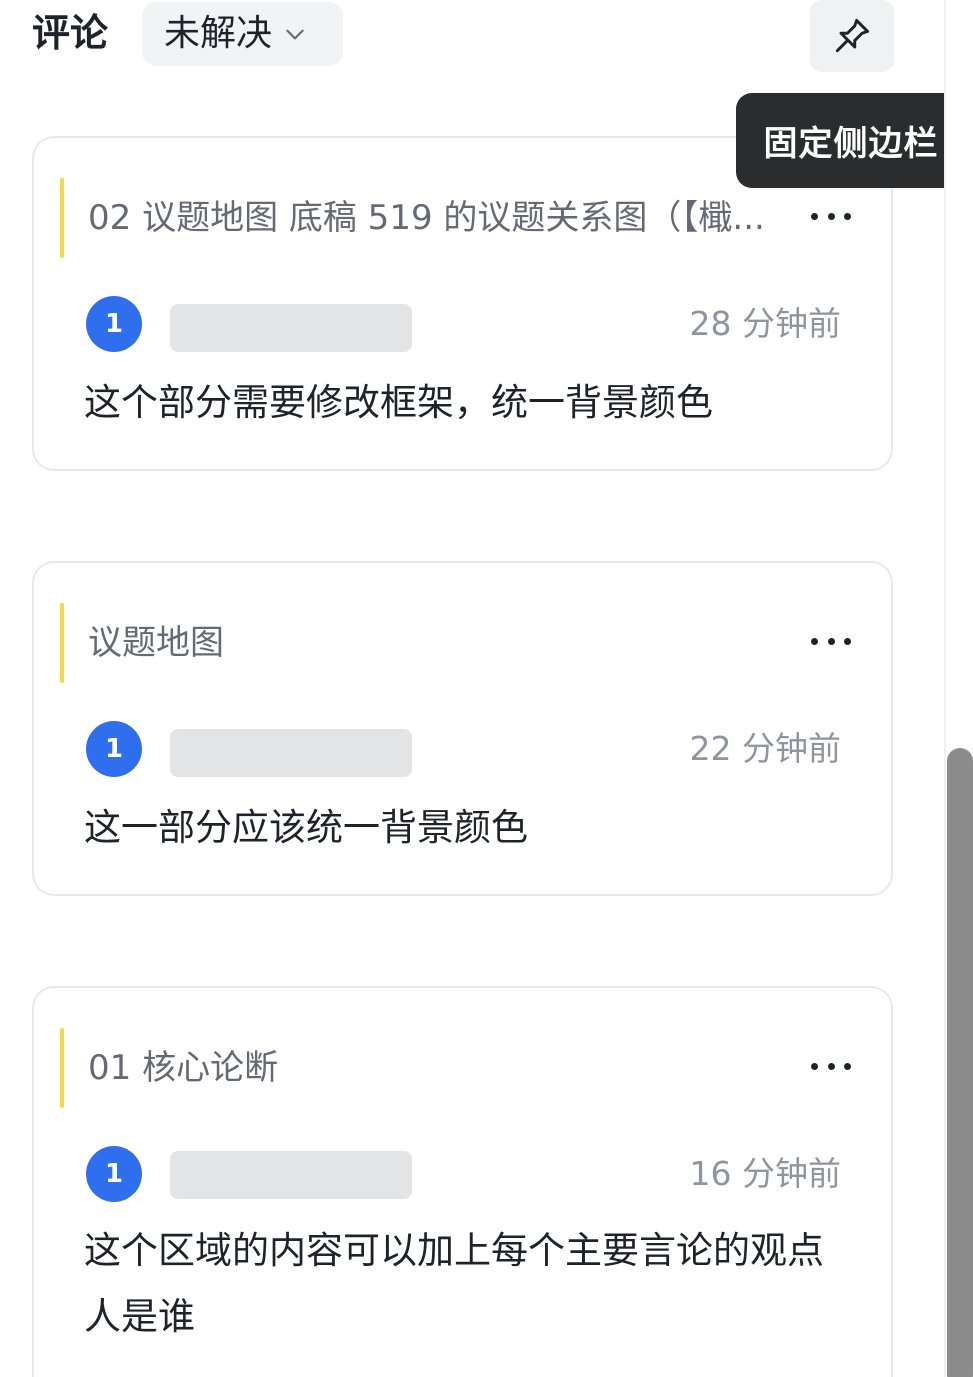 This screenshot has height=1377, width=973. What do you see at coordinates (960, 1062) in the screenshot?
I see `scrollbar-thumb` at bounding box center [960, 1062].